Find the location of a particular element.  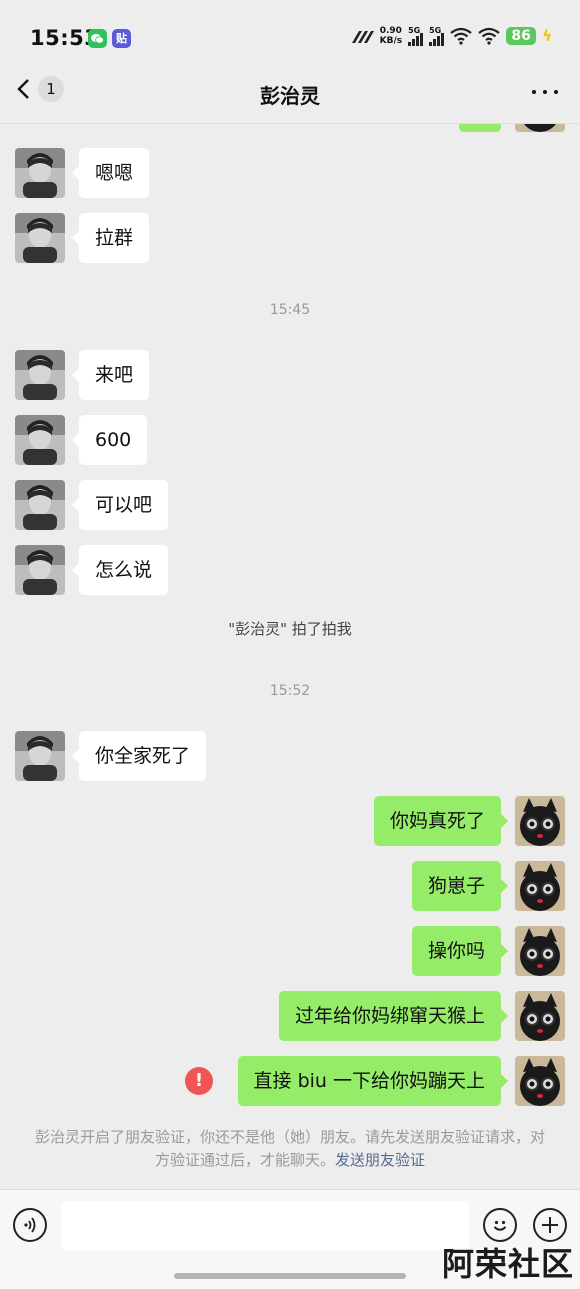

sim1-label: 5G is located at coordinates (414, 30).